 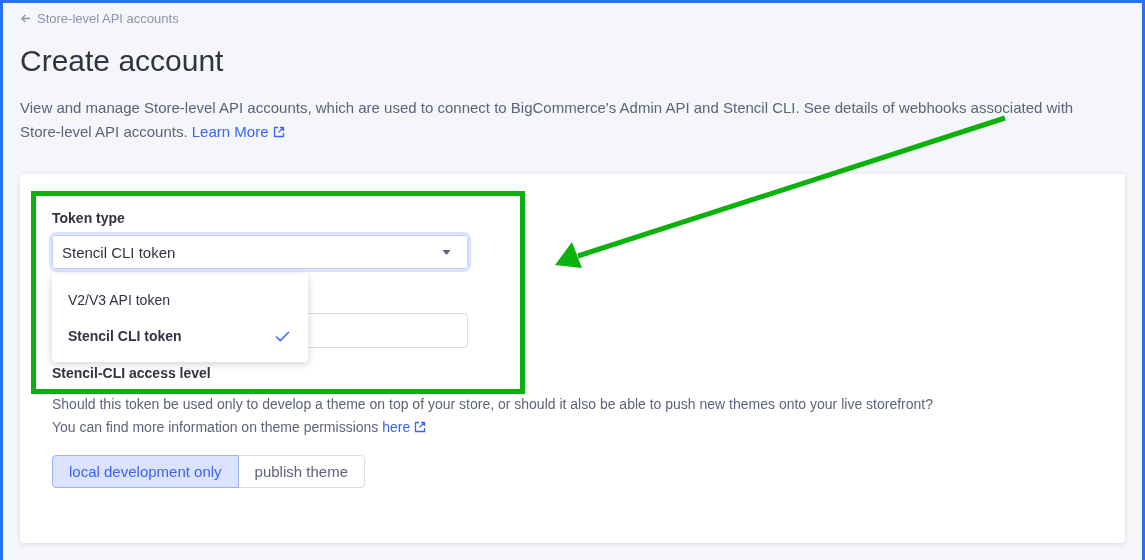 What do you see at coordinates (572, 427) in the screenshot?
I see `help-text: You can find more information on theme permissions here` at bounding box center [572, 427].